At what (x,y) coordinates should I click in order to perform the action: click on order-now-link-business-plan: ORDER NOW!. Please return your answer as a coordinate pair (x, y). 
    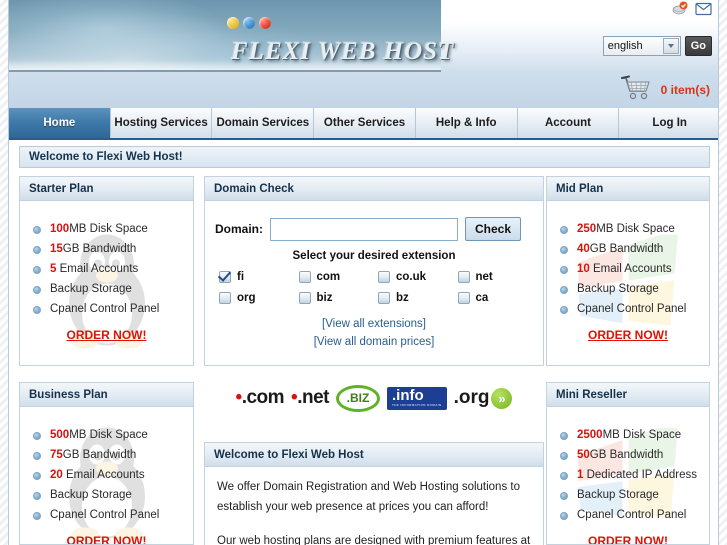
    Looking at the image, I should click on (106, 539).